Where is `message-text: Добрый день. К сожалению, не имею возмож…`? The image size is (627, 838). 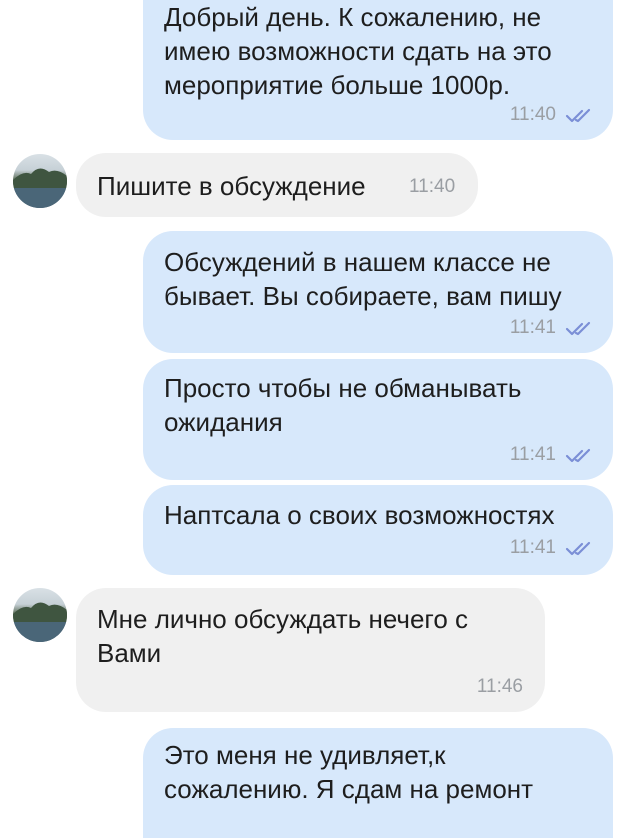 message-text: Добрый день. К сожалению, не имею возмож… is located at coordinates (358, 51).